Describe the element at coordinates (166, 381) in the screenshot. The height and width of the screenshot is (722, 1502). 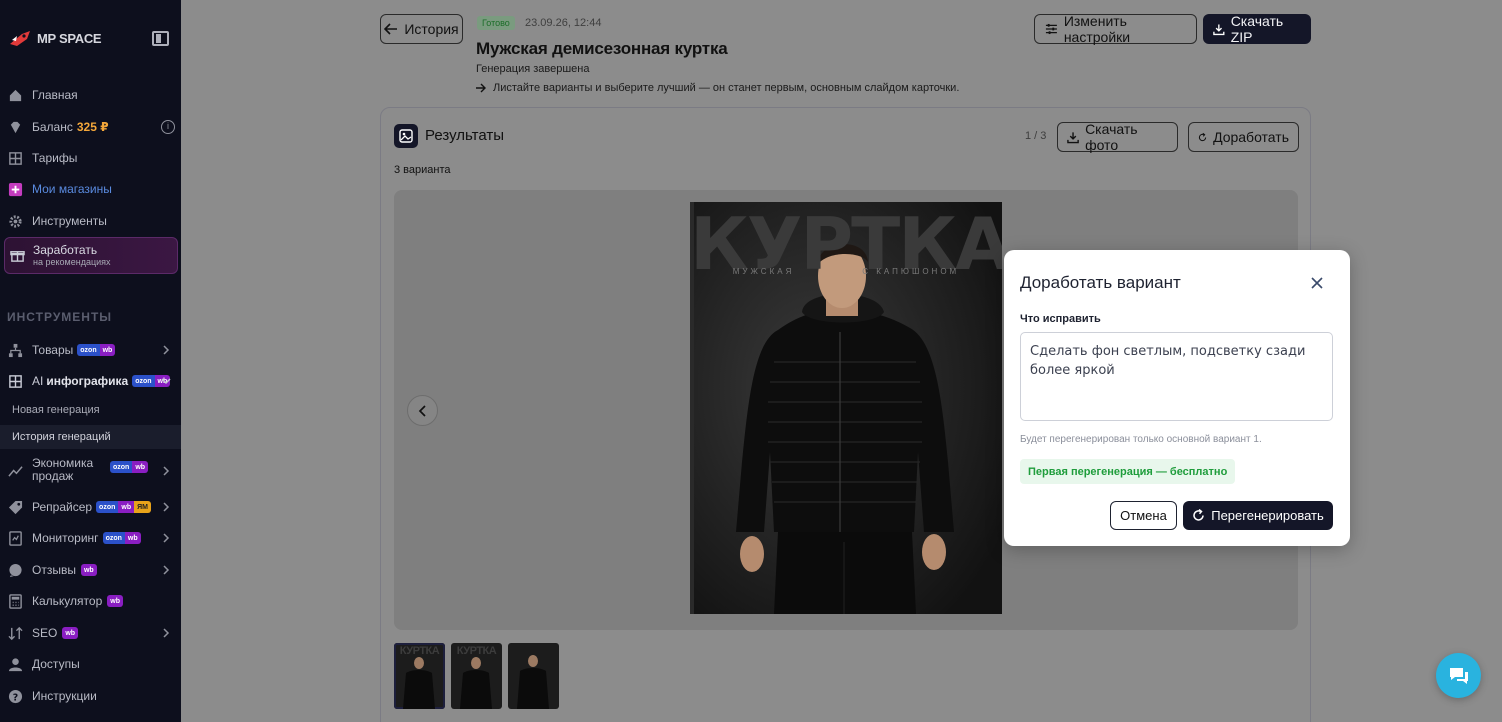
I see `chevron-down-icon` at that location.